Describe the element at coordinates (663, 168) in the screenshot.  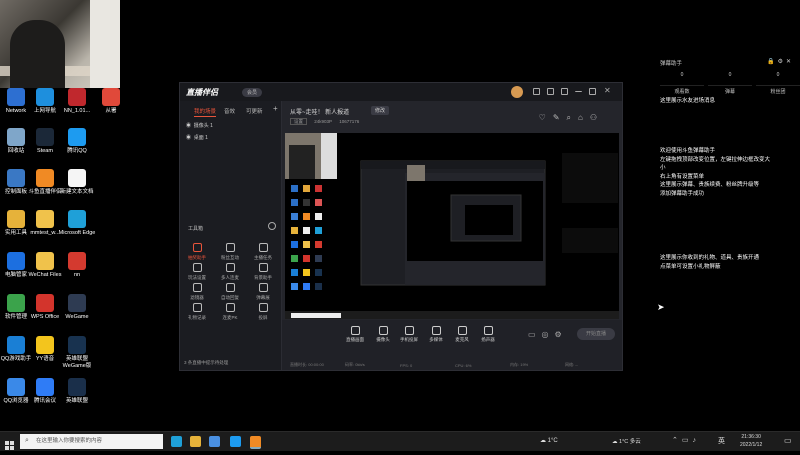
I see `welcome-line: 小` at that location.